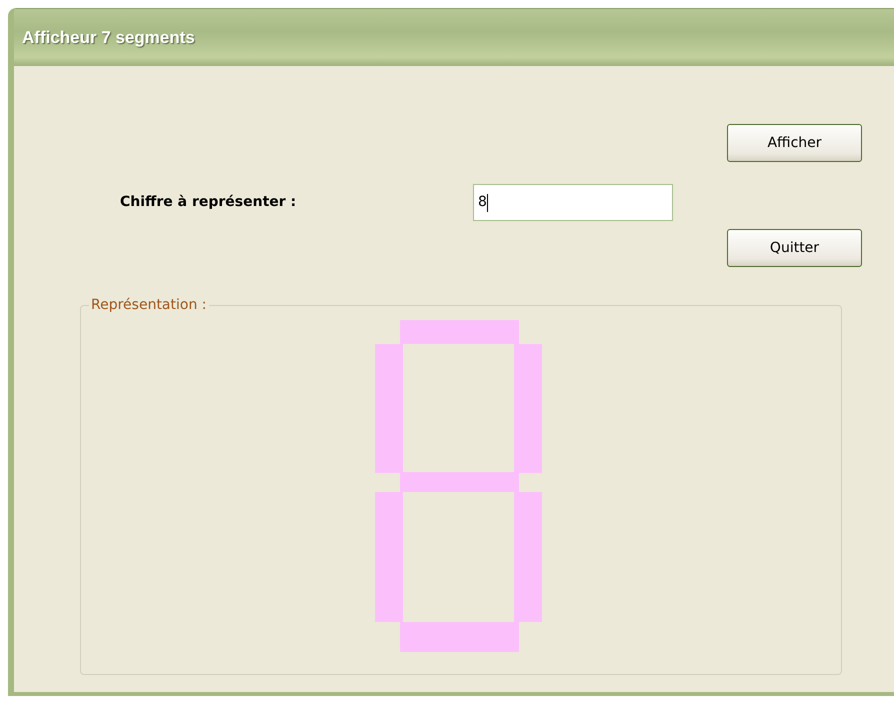 The image size is (894, 704). Describe the element at coordinates (794, 248) in the screenshot. I see `action-button: Quitter` at that location.